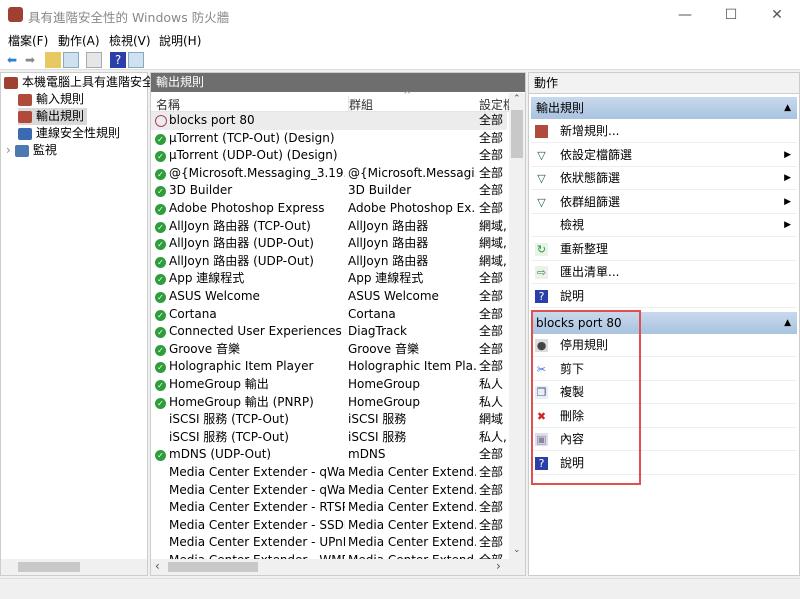 This screenshot has width=800, height=599. I want to click on tree-label: 連線安全性規則, so click(78, 133).